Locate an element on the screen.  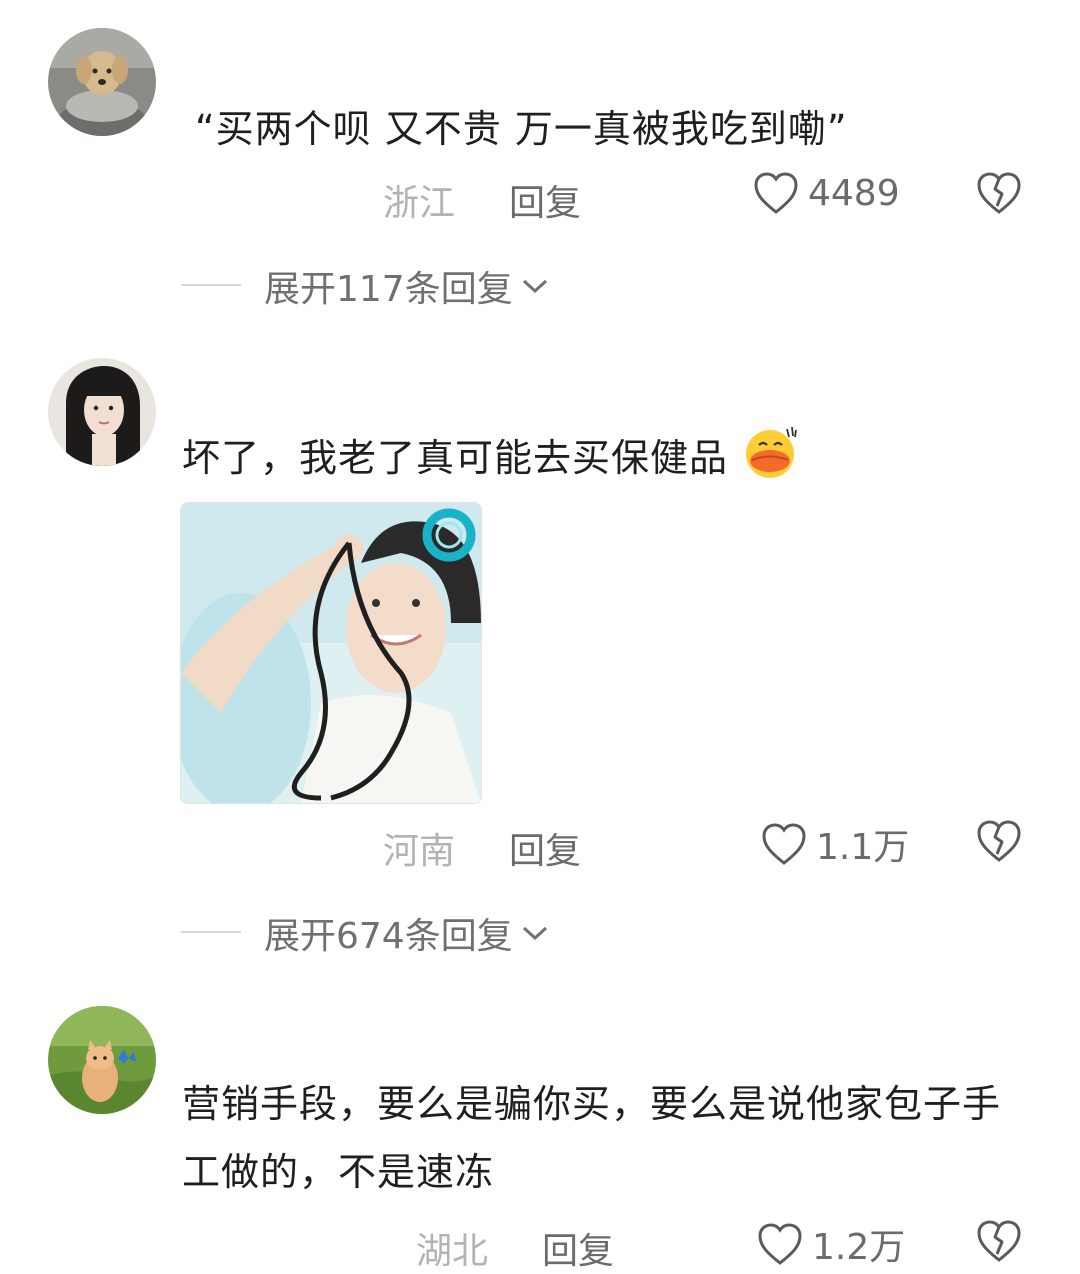
expand-replies: 展开117条回复 is located at coordinates (540, 285).